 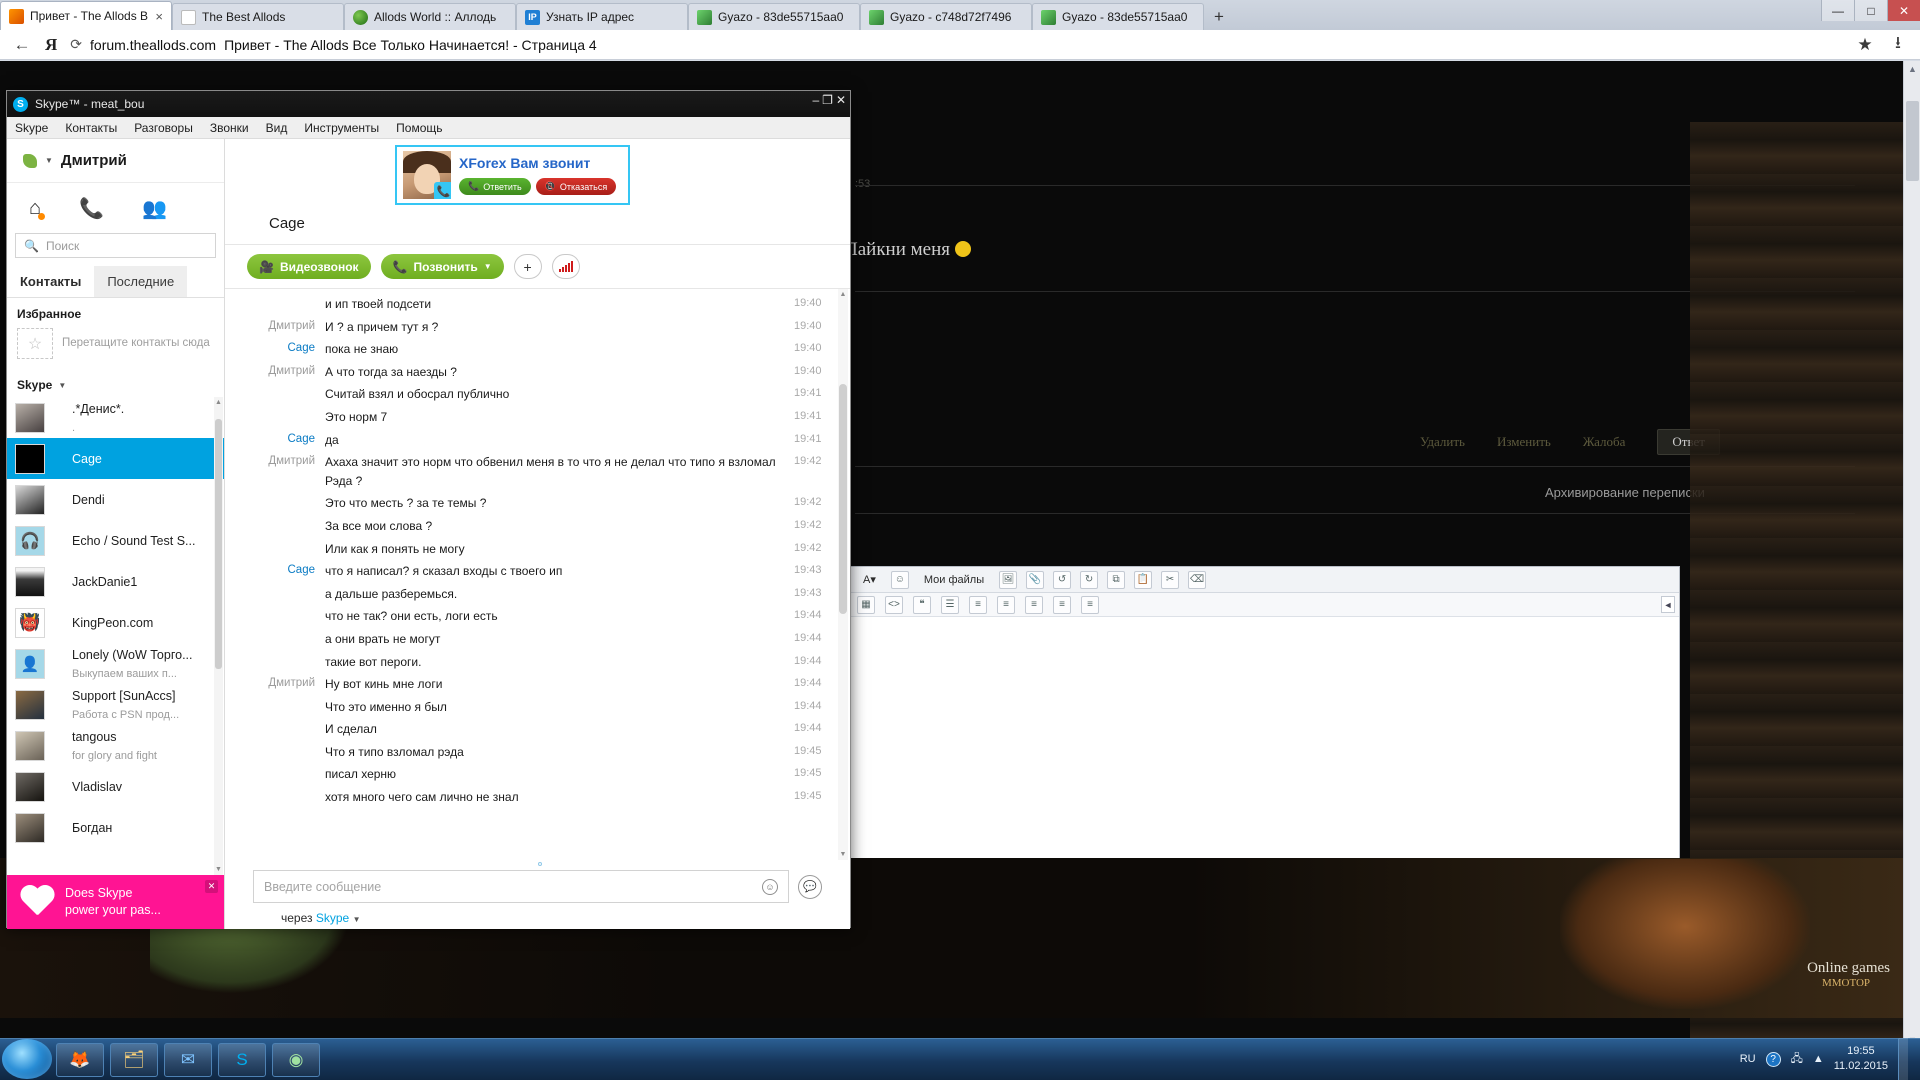 What do you see at coordinates (1903, 1059) in the screenshot?
I see `show-desktop-button` at bounding box center [1903, 1059].